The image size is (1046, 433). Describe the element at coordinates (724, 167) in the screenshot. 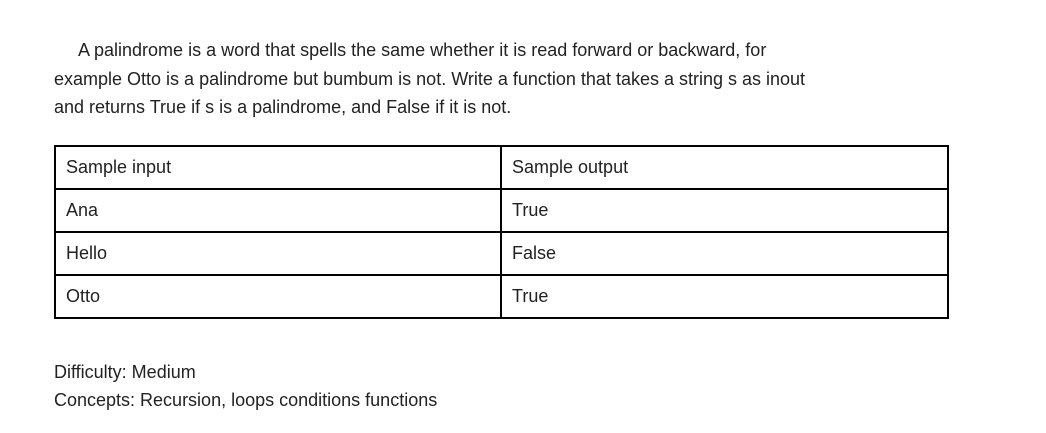

I see `header-sample-output: Sample output` at that location.